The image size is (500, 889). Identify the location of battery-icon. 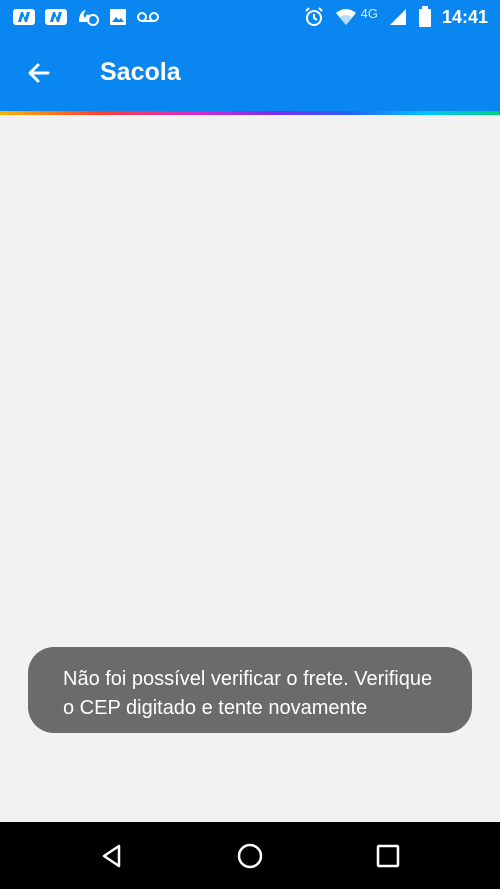
(425, 17).